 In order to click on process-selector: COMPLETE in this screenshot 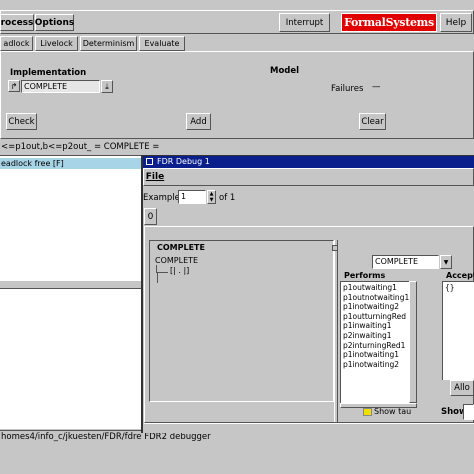, I will do `click(405, 262)`.